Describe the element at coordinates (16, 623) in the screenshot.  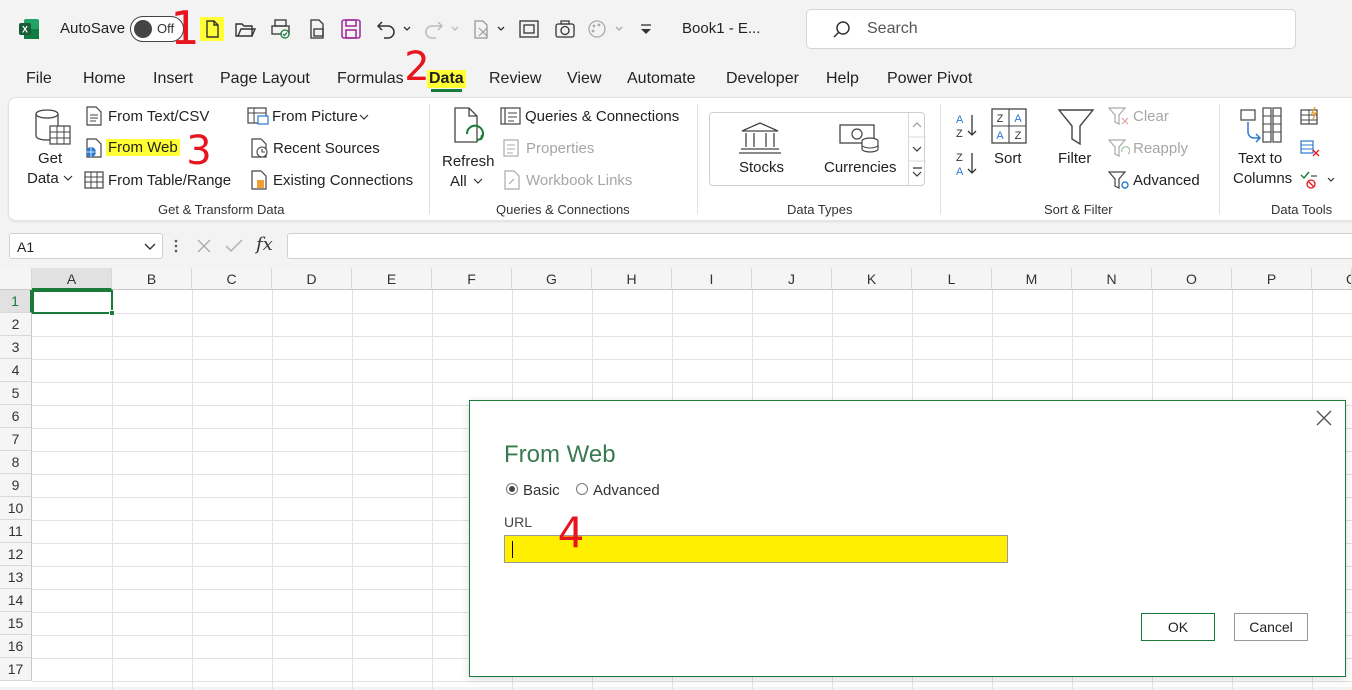
I see `row-header: 15` at that location.